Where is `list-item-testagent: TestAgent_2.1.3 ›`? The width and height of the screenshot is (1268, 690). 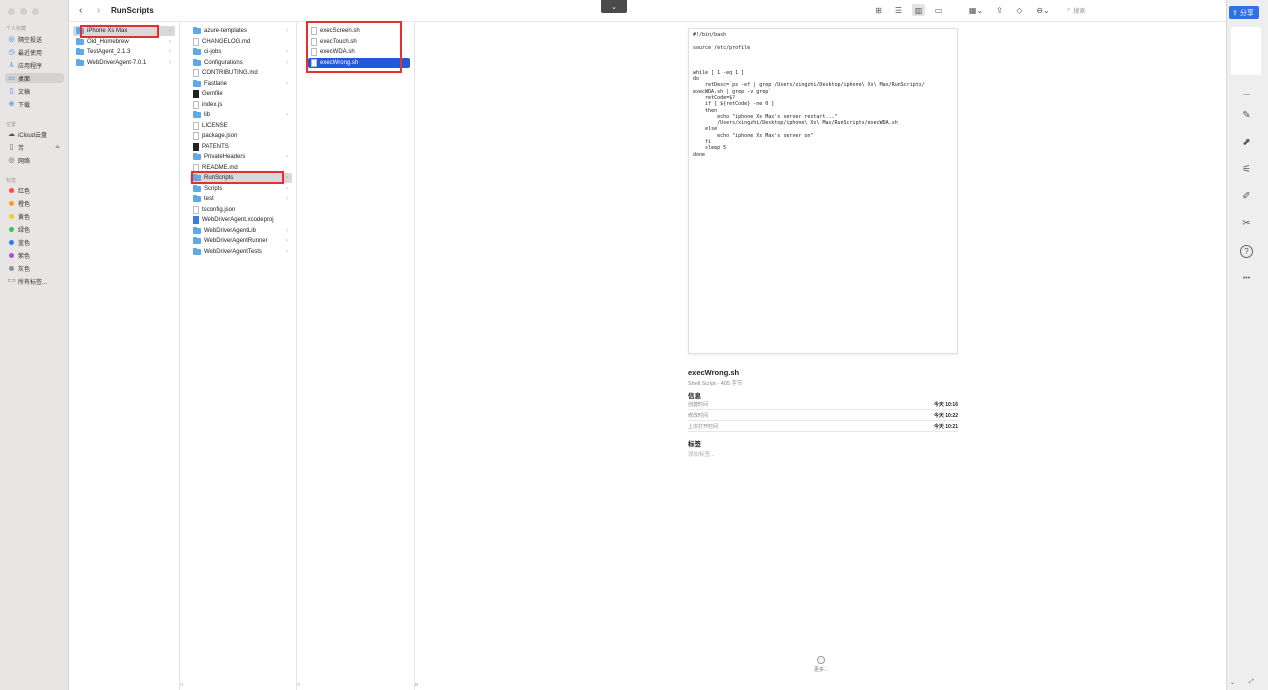 list-item-testagent: TestAgent_2.1.3 › is located at coordinates (124, 52).